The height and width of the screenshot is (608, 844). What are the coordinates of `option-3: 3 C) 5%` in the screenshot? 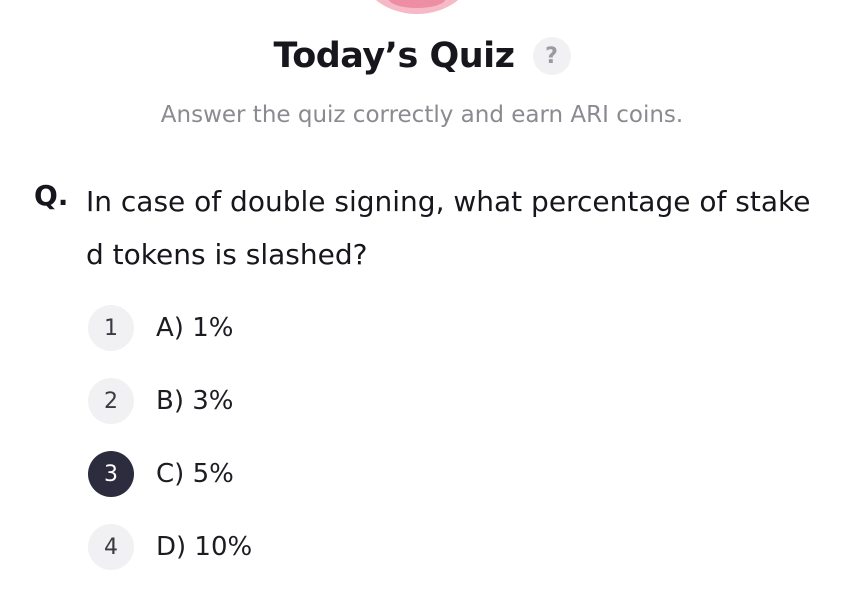 It's located at (170, 474).